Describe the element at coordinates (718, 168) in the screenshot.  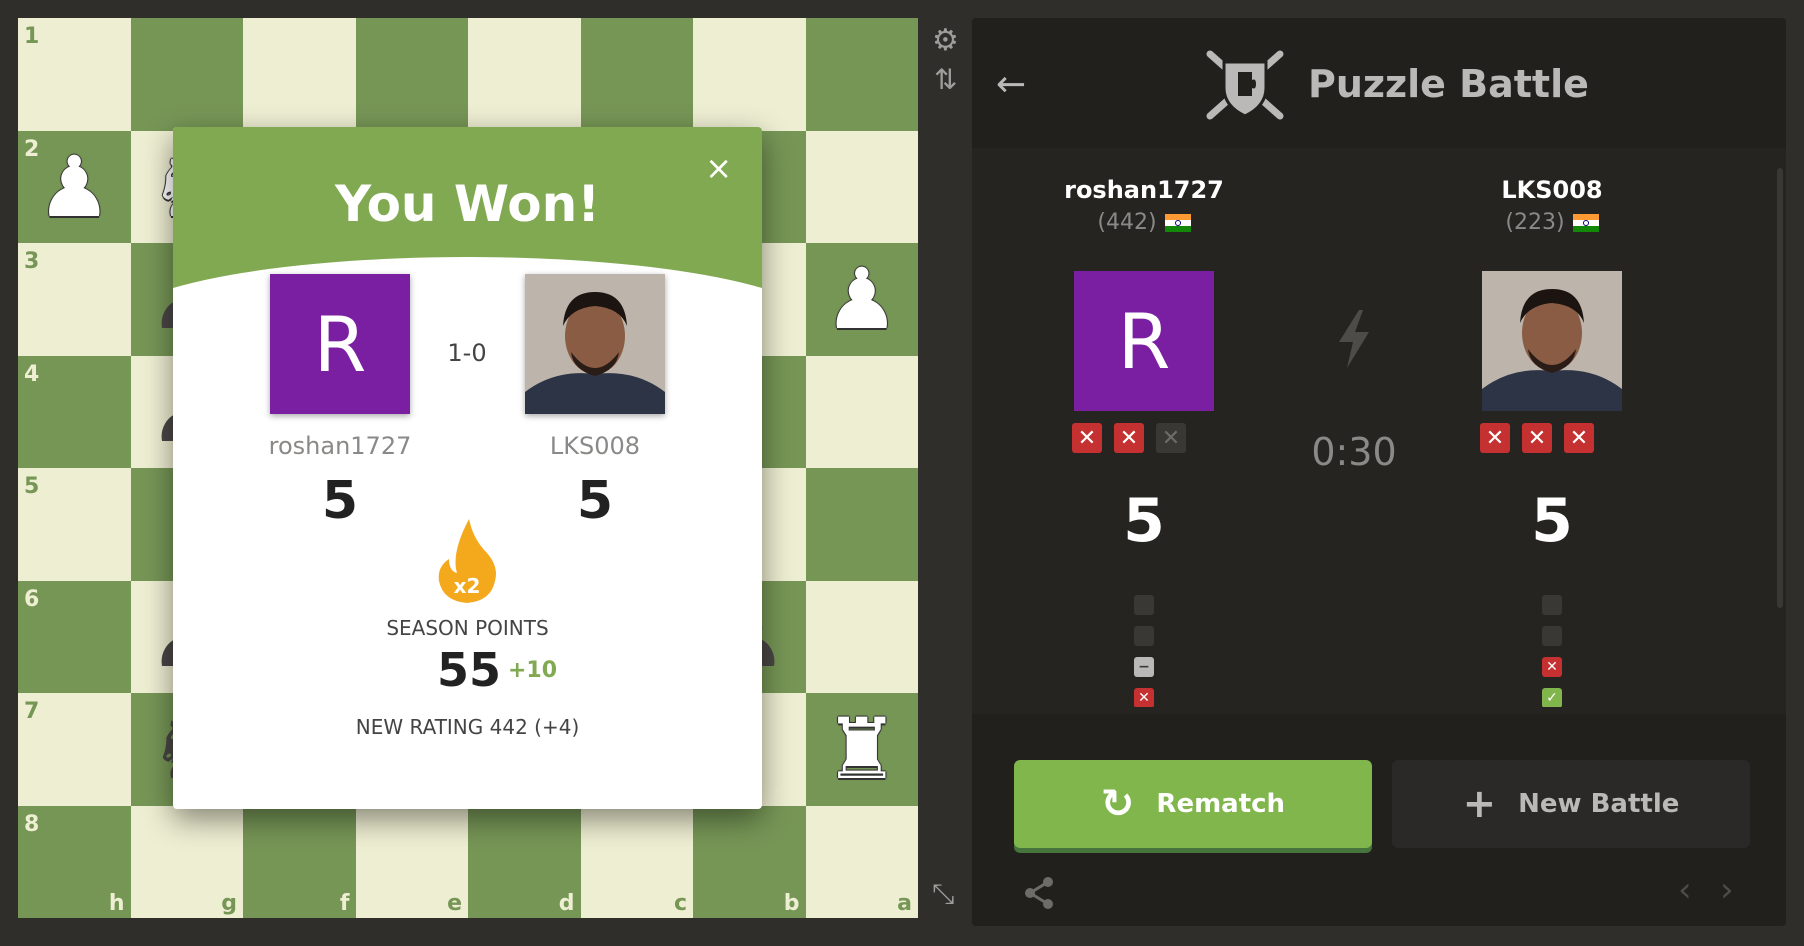
I see `close-icon: ×` at that location.